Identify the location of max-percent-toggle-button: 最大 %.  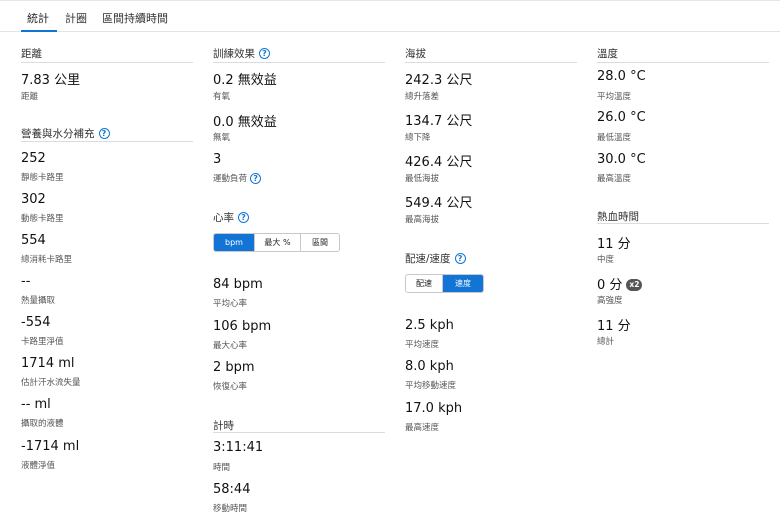
(278, 242).